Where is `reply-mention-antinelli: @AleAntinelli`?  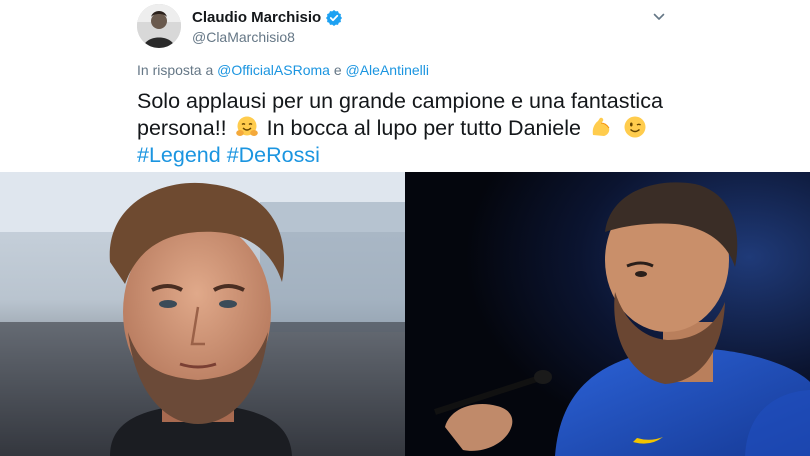 reply-mention-antinelli: @AleAntinelli is located at coordinates (387, 70).